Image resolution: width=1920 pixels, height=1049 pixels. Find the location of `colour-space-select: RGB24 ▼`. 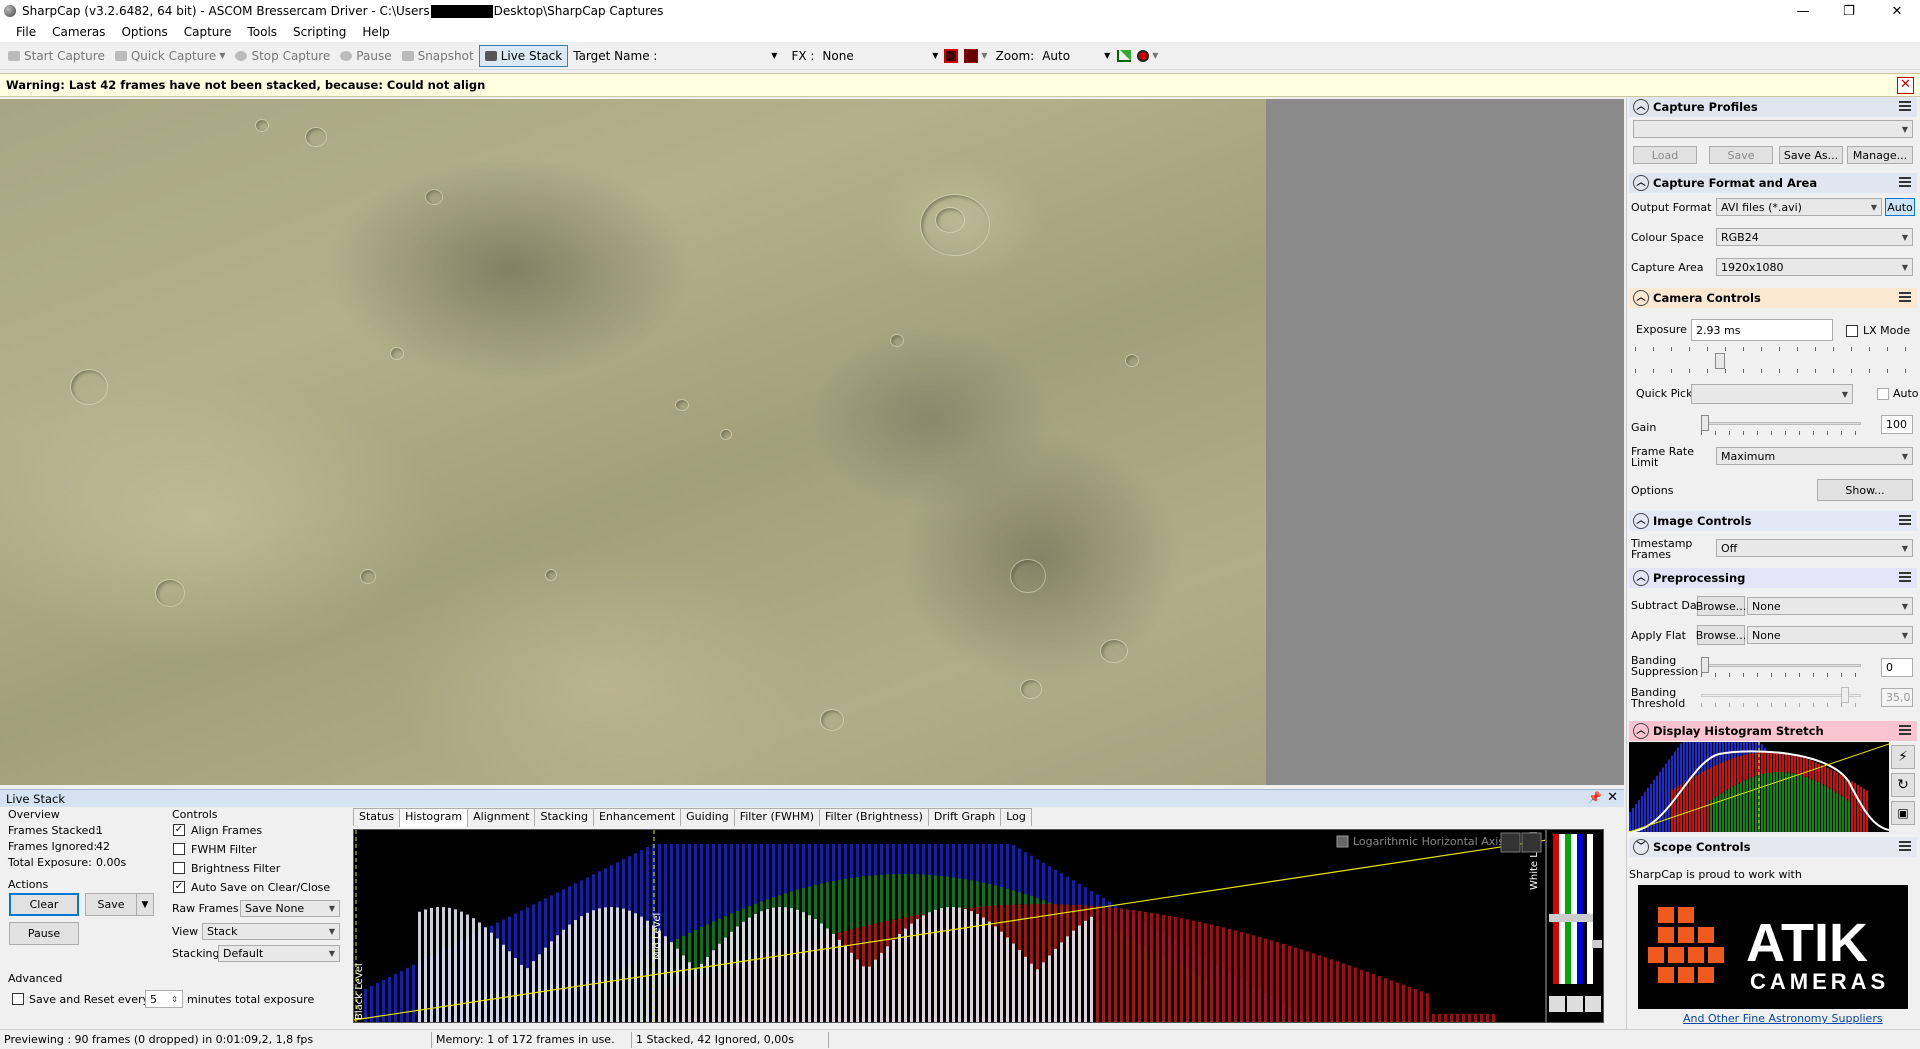

colour-space-select: RGB24 ▼ is located at coordinates (1814, 237).